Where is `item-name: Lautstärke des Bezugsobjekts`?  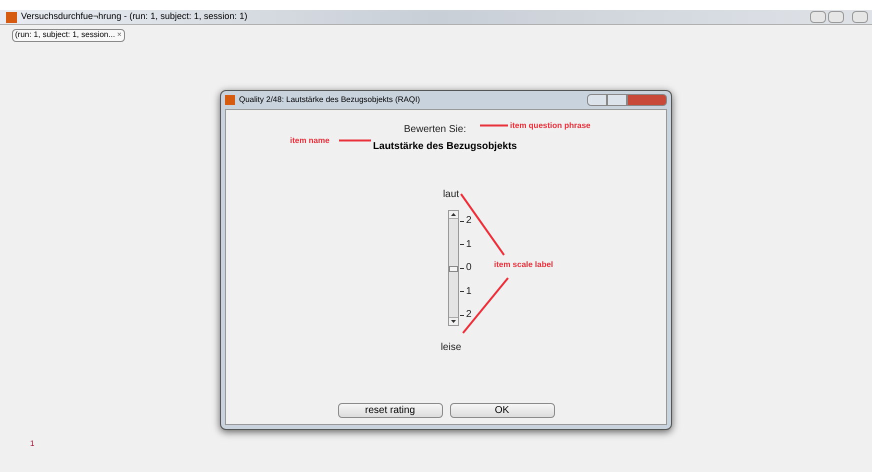 item-name: Lautstärke des Bezugsobjekts is located at coordinates (445, 147).